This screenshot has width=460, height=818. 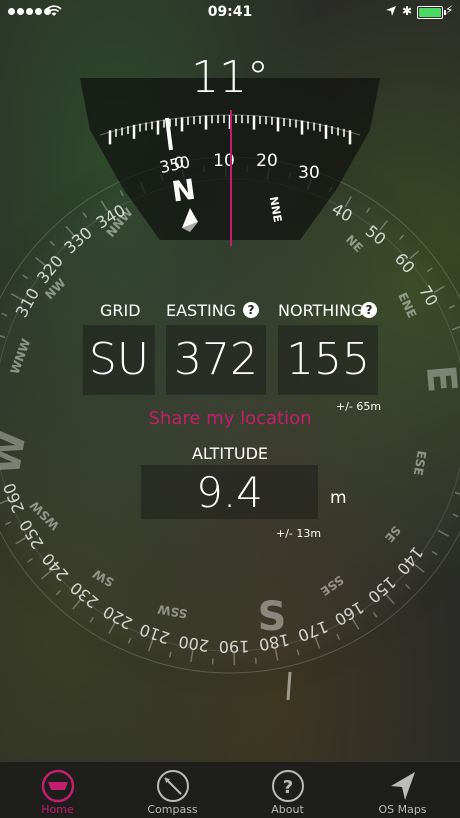 What do you see at coordinates (184, 191) in the screenshot?
I see `north-label: N` at bounding box center [184, 191].